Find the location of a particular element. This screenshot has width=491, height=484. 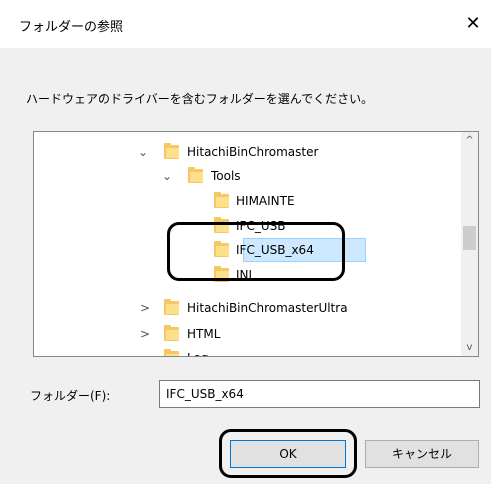

title-bar: フォルダーの参照 ✕ is located at coordinates (245, 24).